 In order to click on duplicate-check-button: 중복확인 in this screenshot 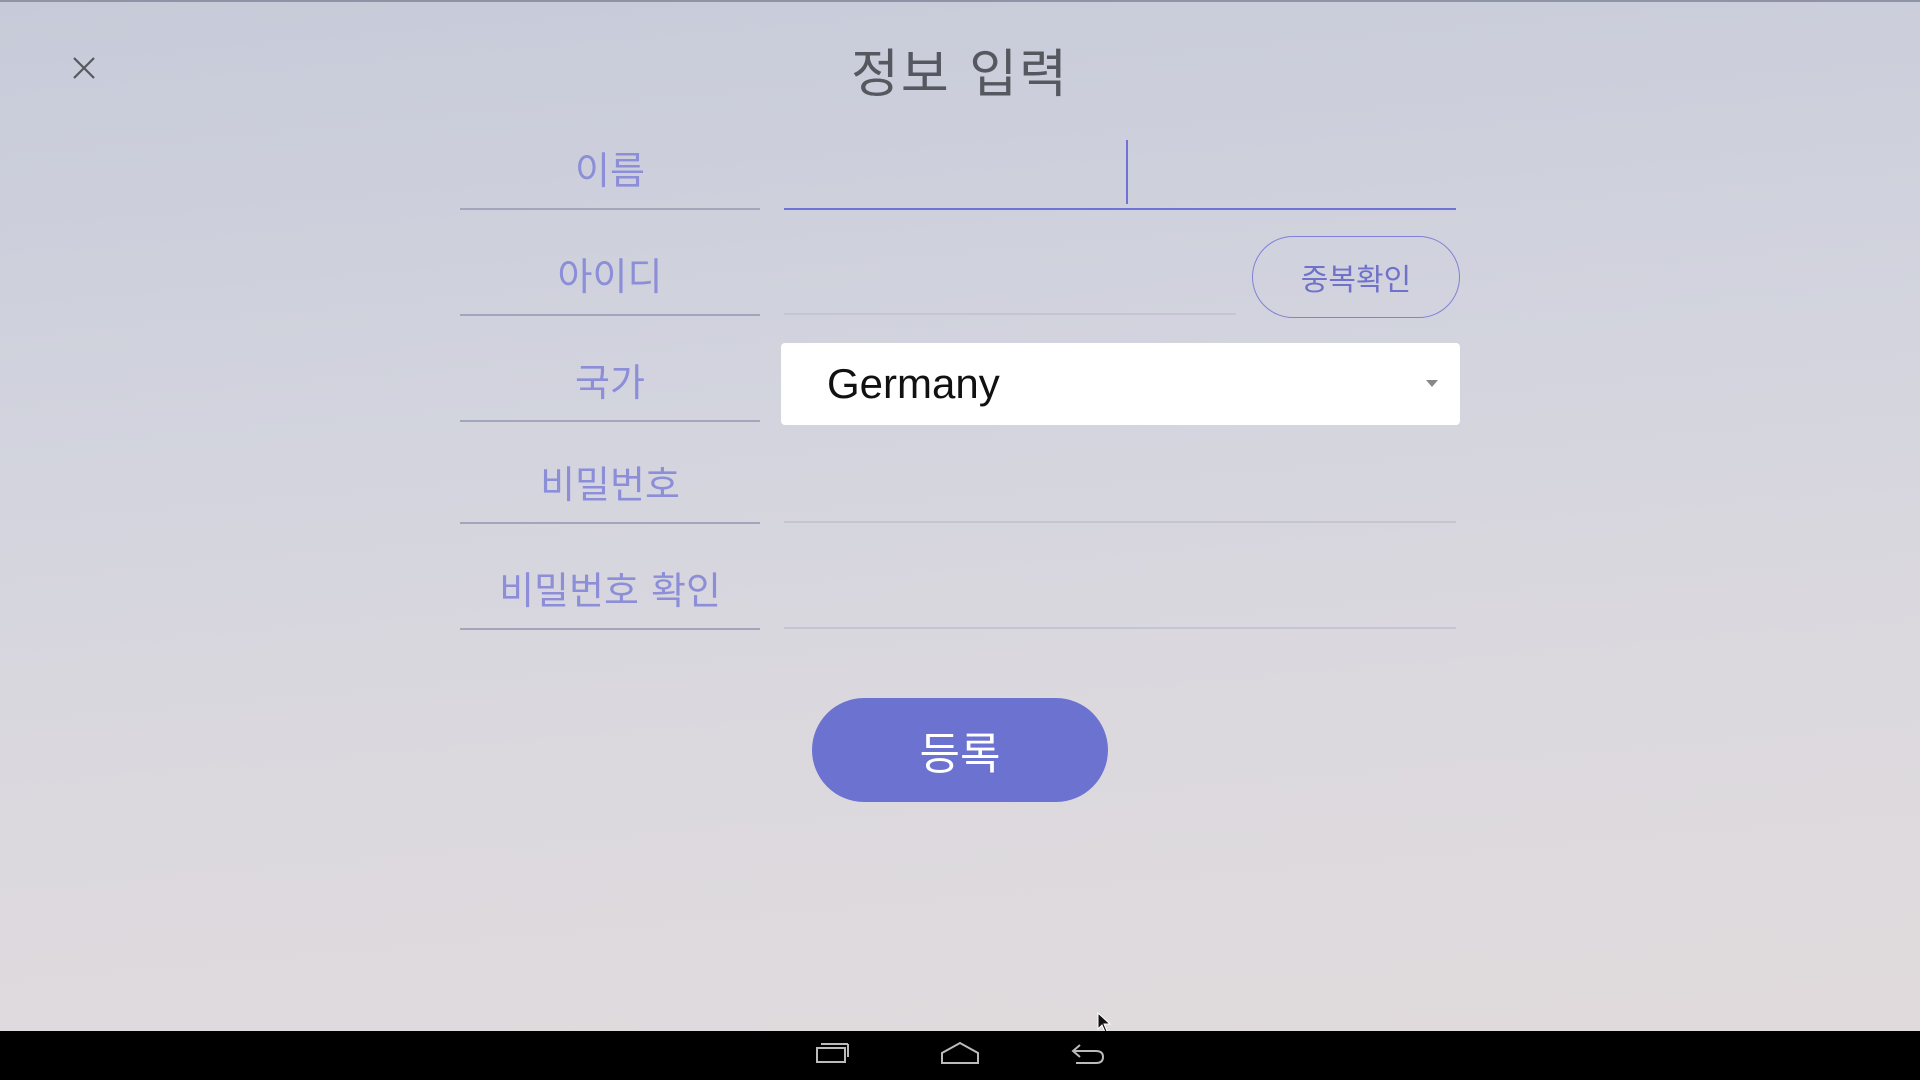, I will do `click(1356, 277)`.